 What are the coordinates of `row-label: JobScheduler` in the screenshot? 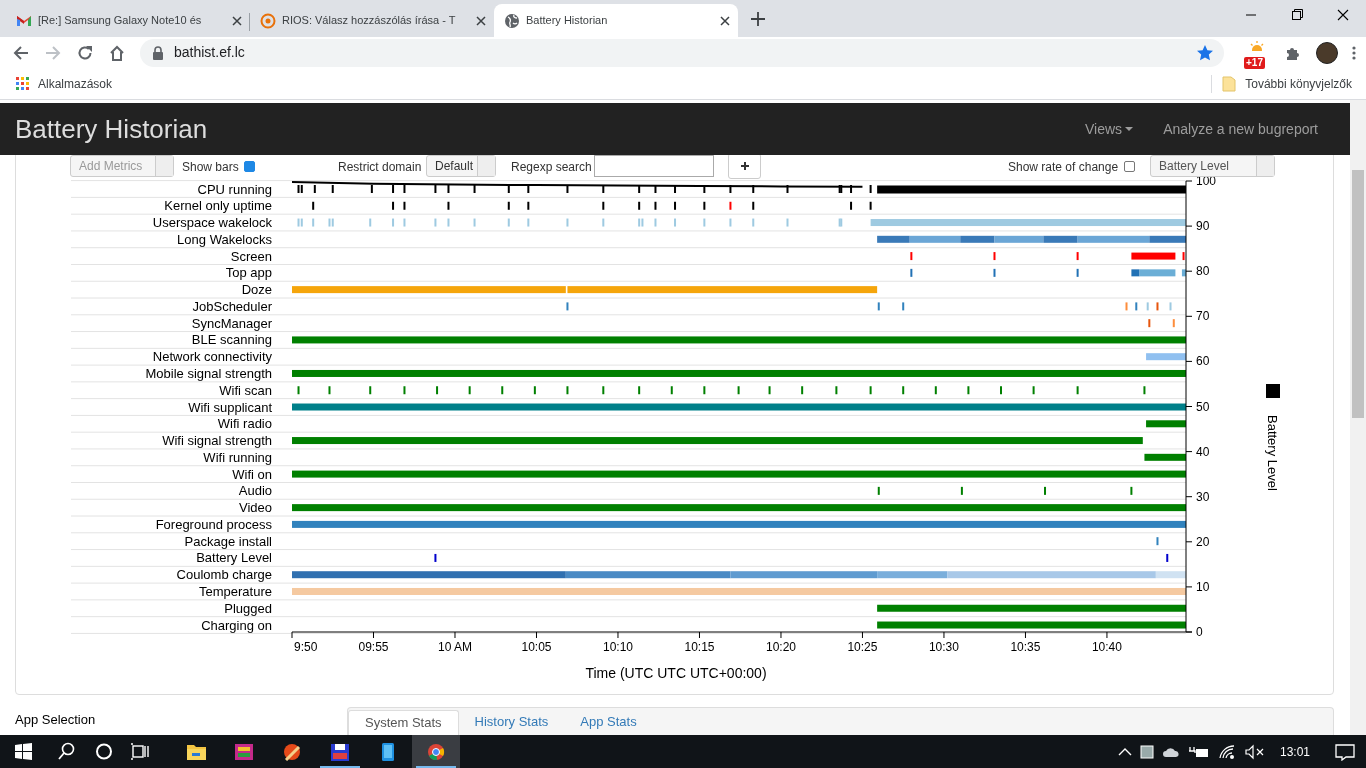 It's located at (232, 306).